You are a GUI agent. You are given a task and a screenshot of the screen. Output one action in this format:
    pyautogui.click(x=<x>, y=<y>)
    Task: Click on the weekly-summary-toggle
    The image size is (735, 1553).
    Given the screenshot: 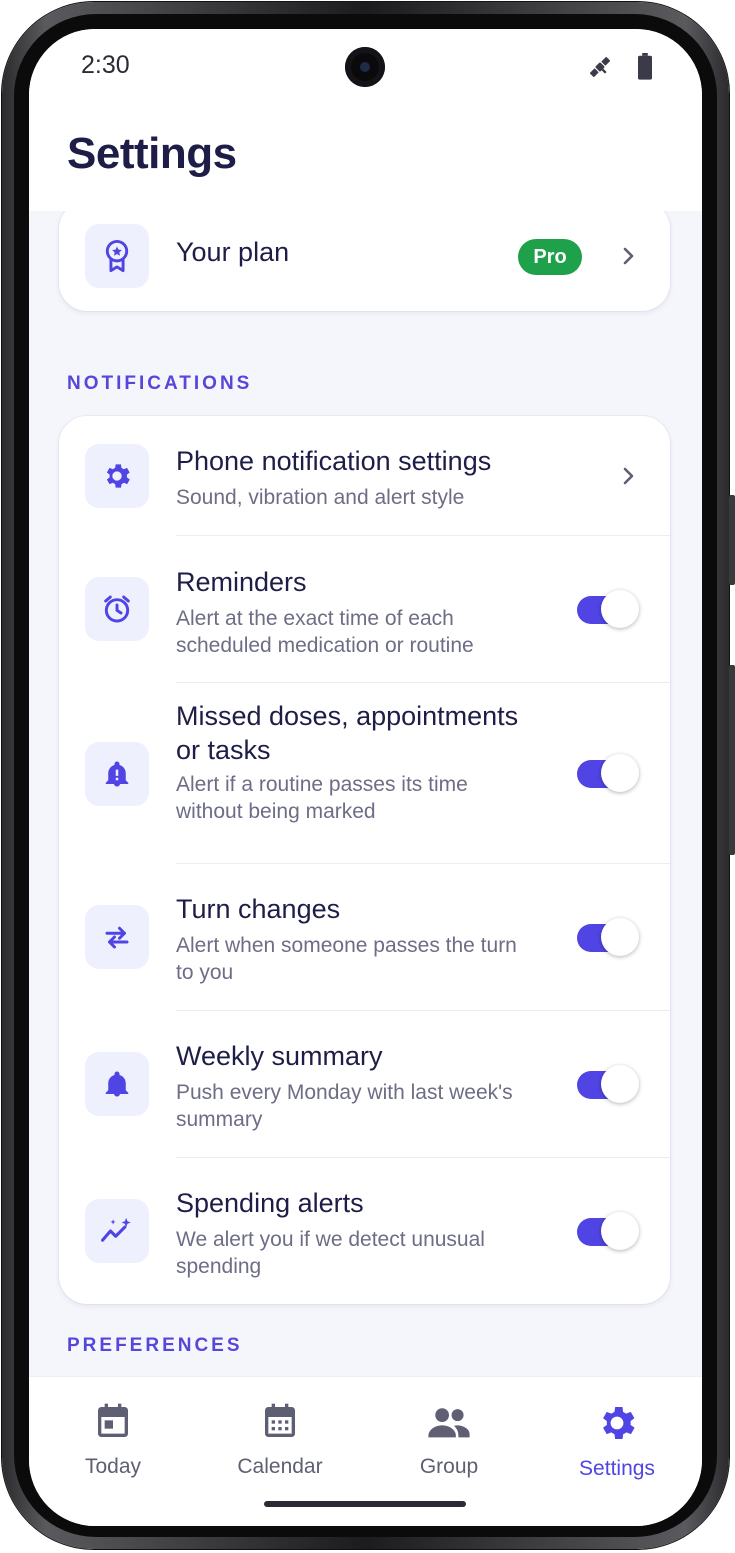 What is the action you would take?
    pyautogui.click(x=608, y=1084)
    